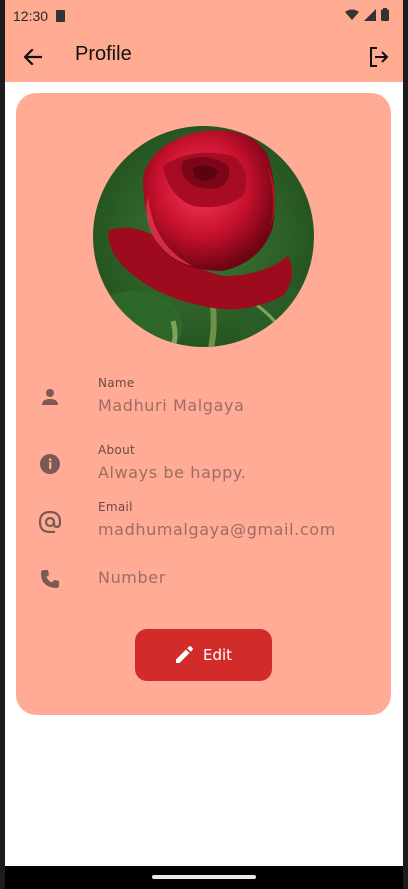 The width and height of the screenshot is (408, 889). I want to click on app-bar: Profile, so click(204, 57).